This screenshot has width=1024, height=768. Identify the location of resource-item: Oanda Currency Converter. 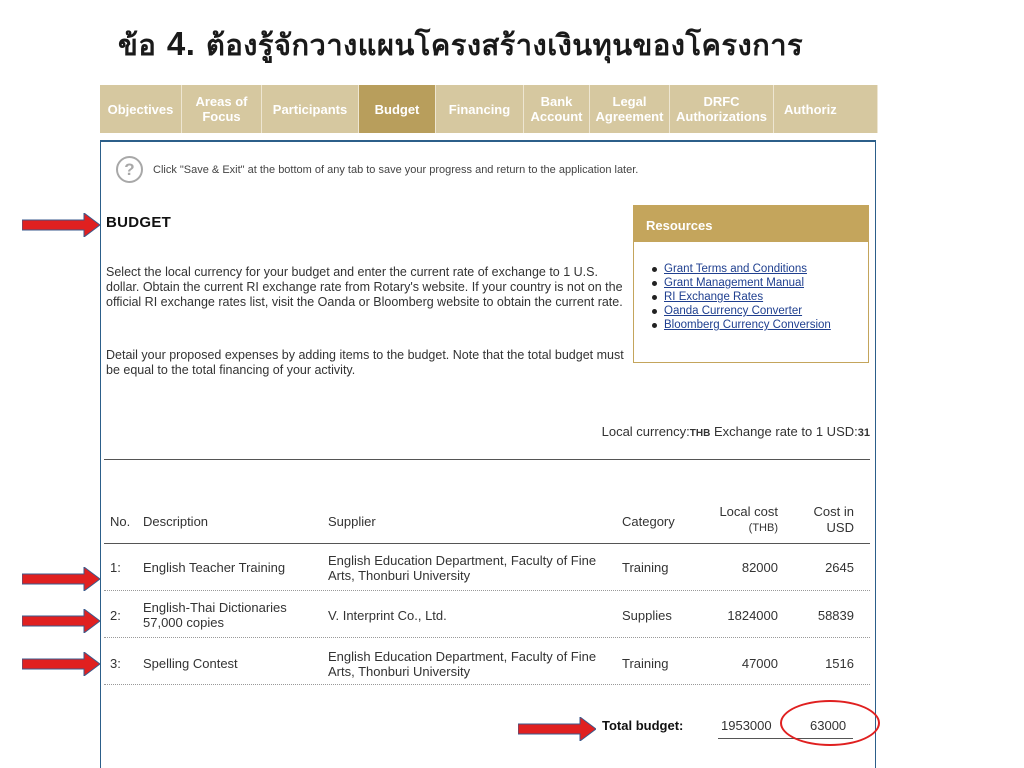
(760, 311).